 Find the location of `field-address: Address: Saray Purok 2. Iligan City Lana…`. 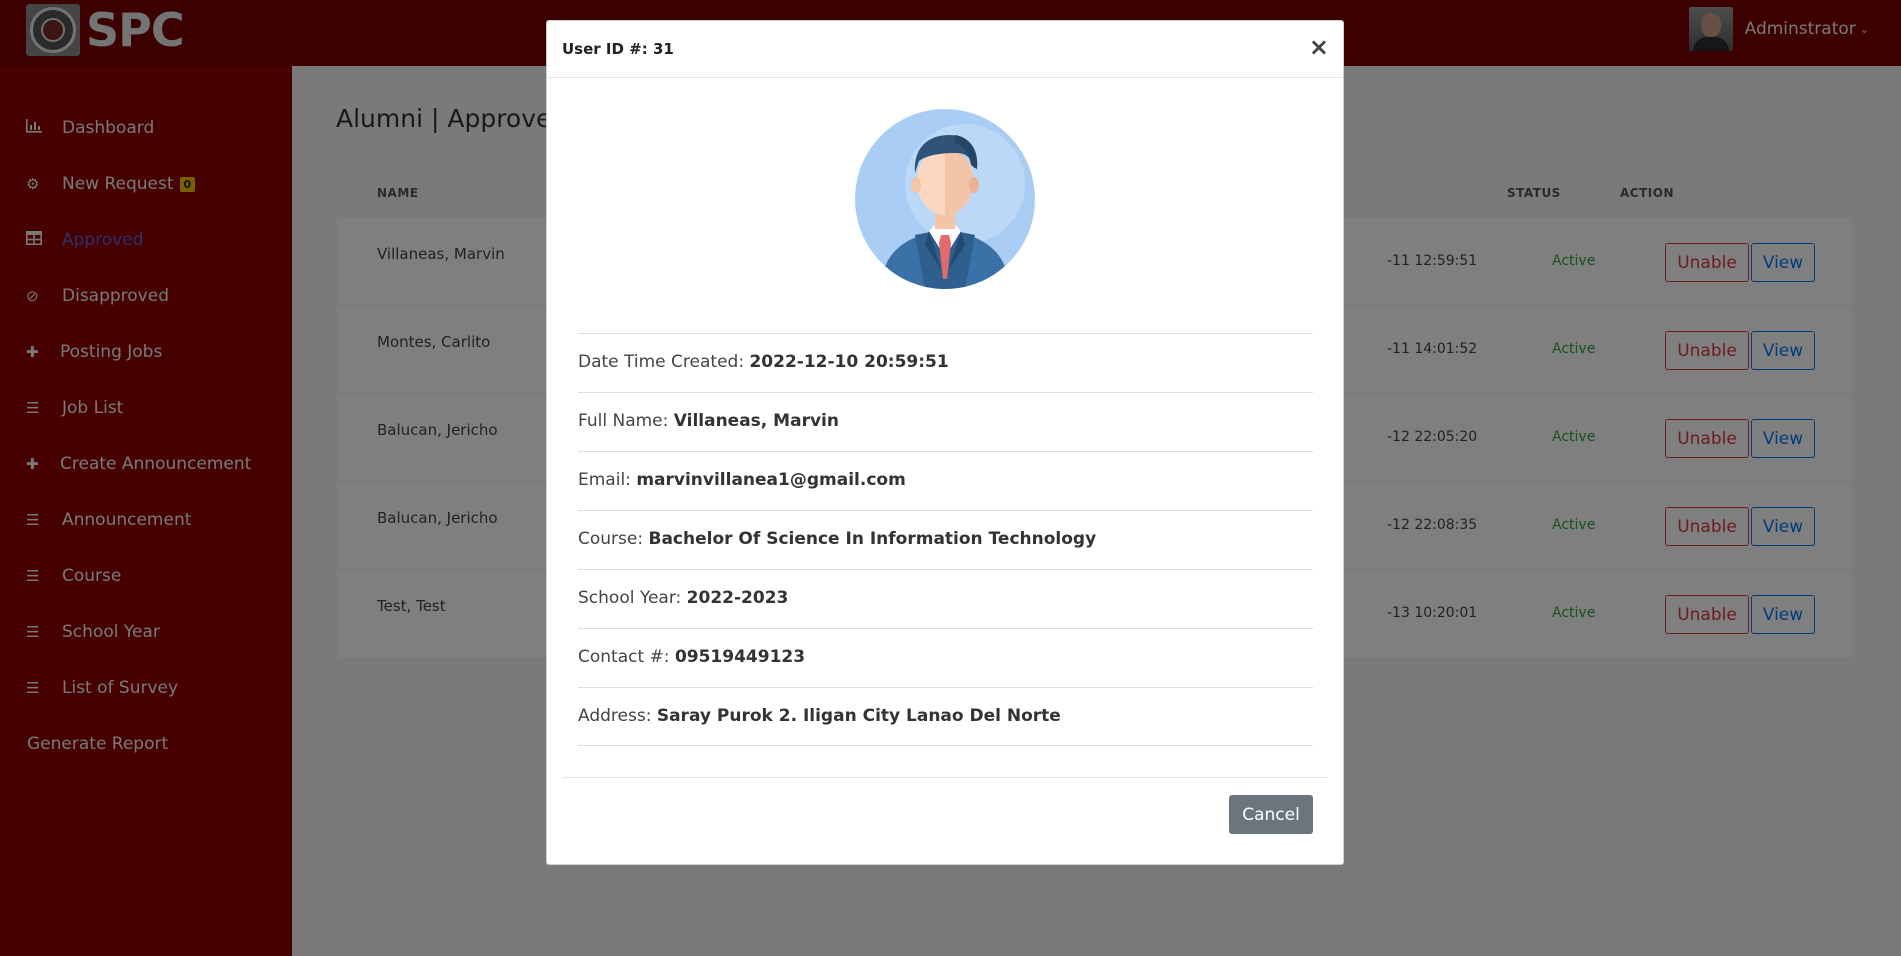

field-address: Address: Saray Purok 2. Iligan City Lana… is located at coordinates (945, 716).